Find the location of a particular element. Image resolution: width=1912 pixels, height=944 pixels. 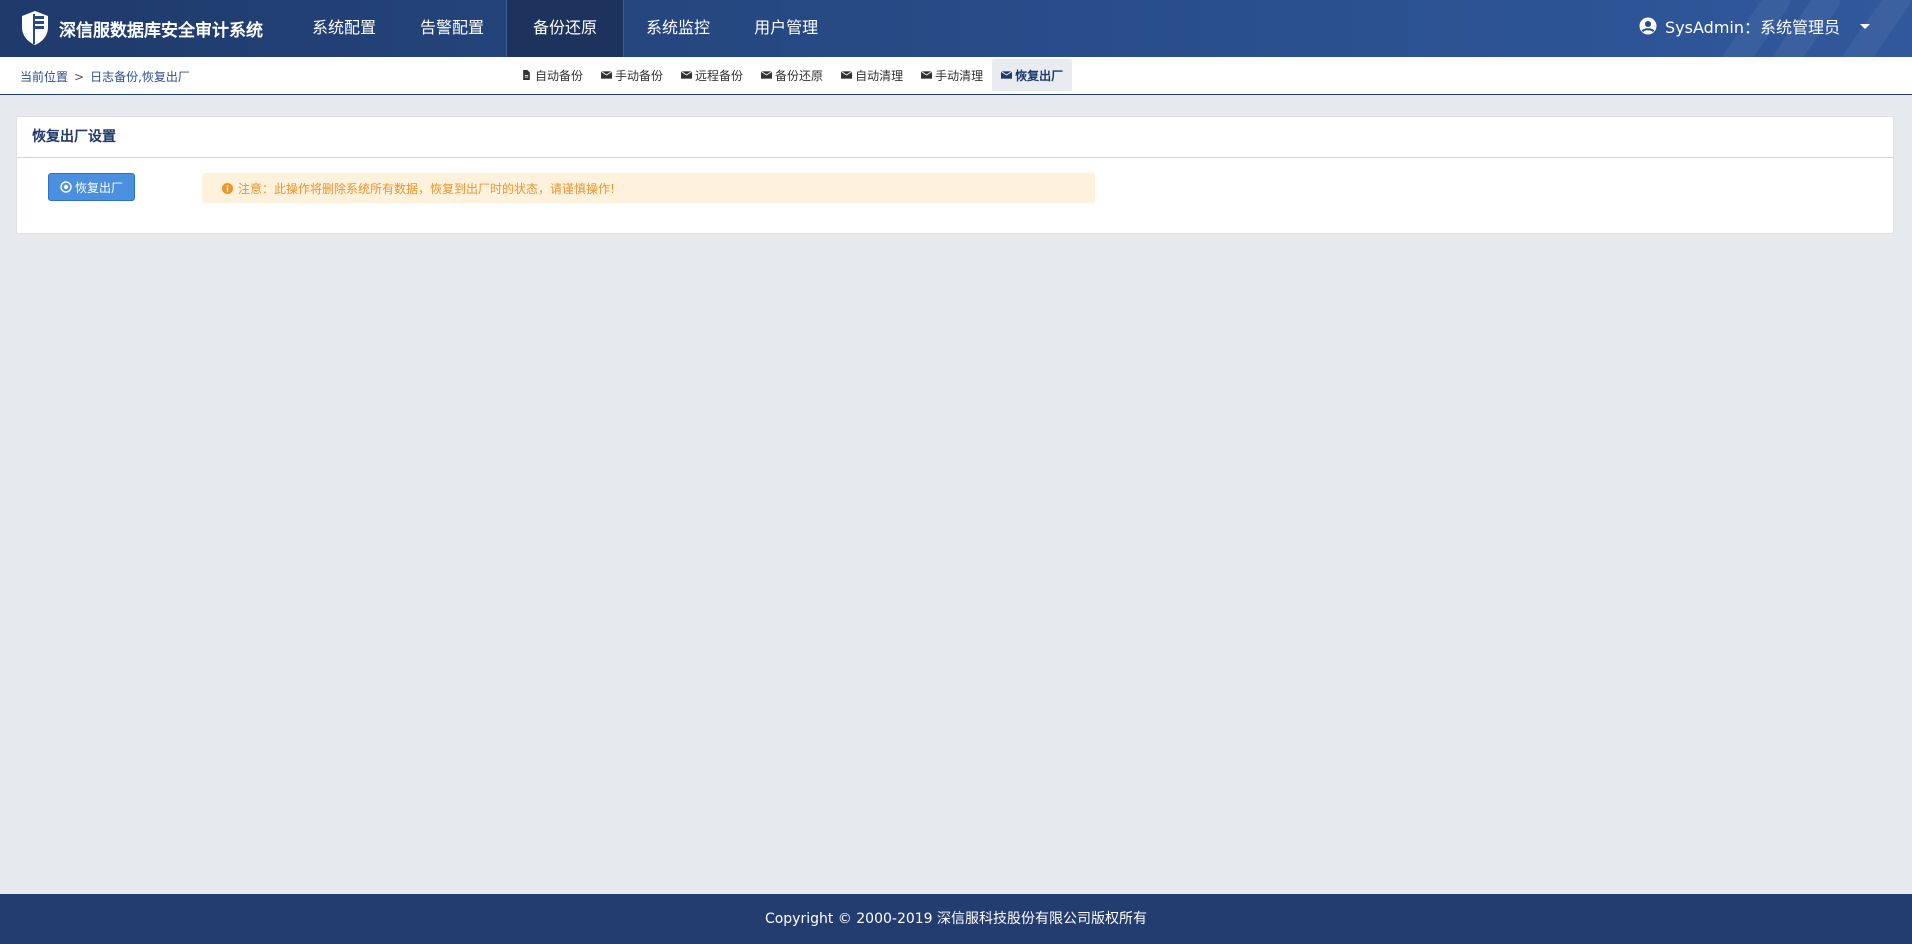

nav-item-user-management: 用户管理 is located at coordinates (786, 28).